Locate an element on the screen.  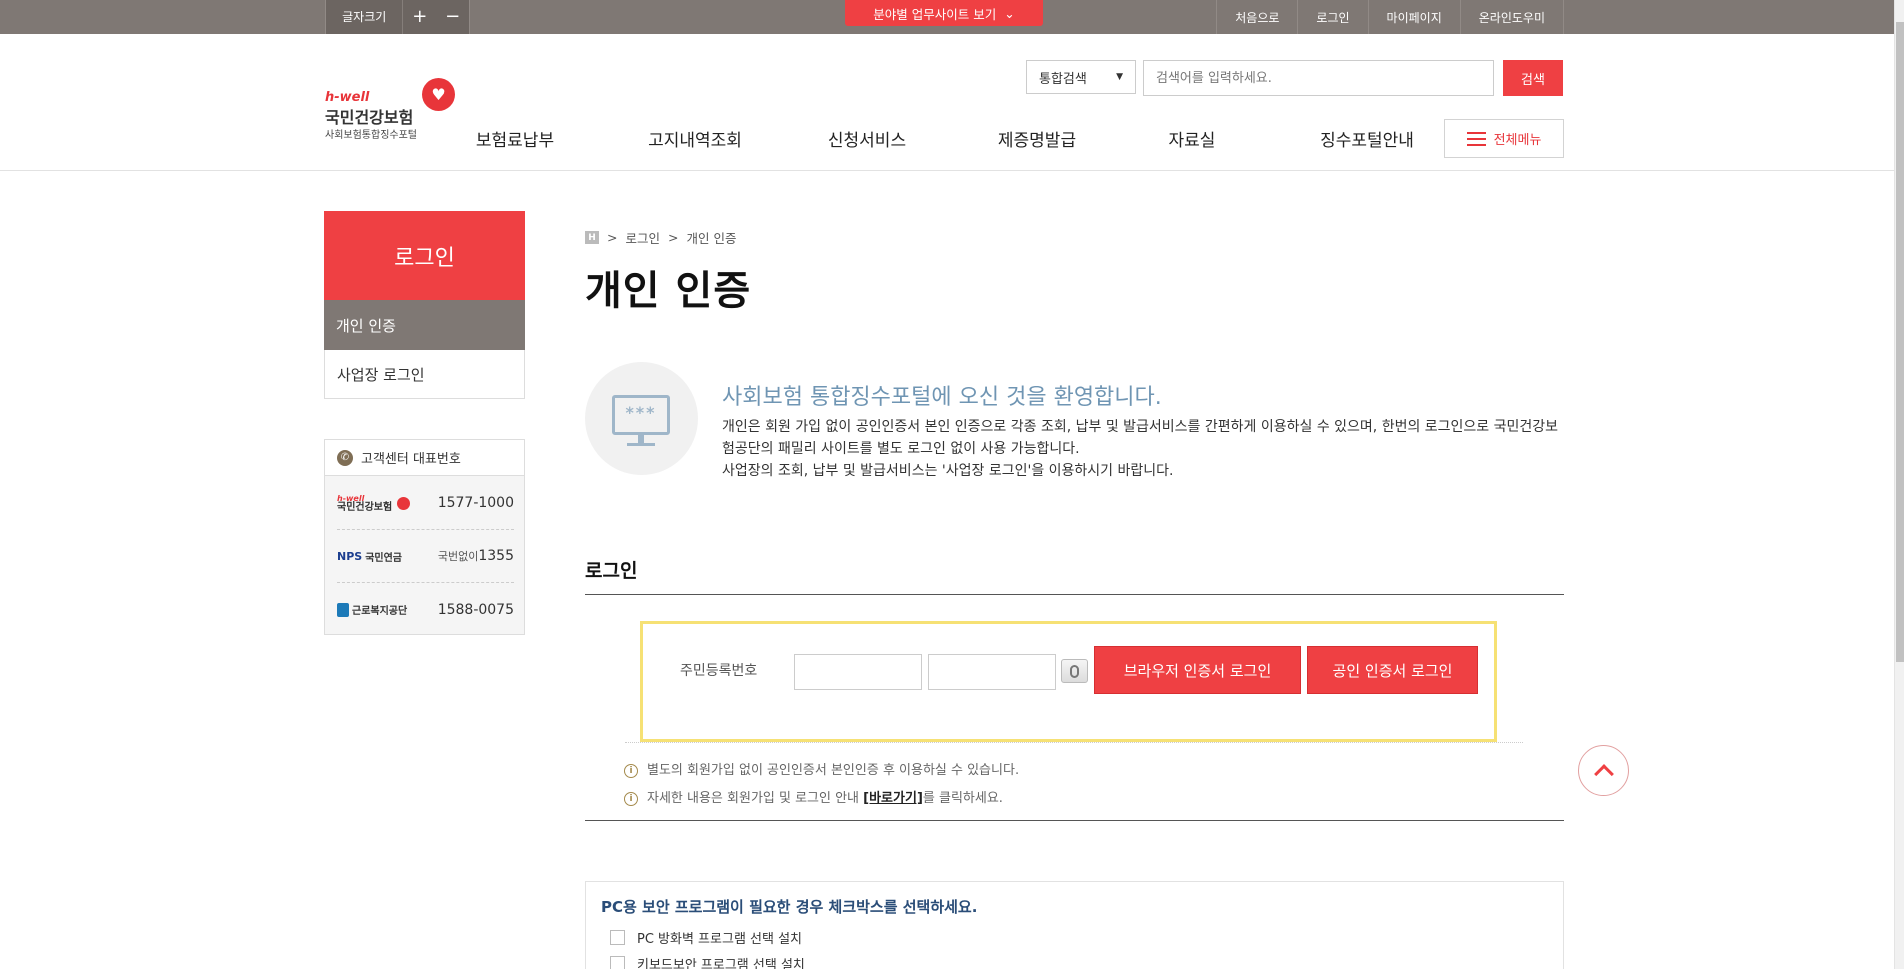
customer-center-title: ✆ 고객센터 대표번호 is located at coordinates (424, 458).